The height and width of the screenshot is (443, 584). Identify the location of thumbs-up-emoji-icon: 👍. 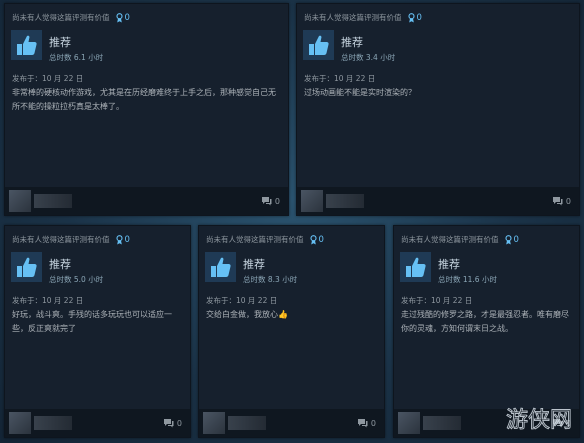
(283, 314).